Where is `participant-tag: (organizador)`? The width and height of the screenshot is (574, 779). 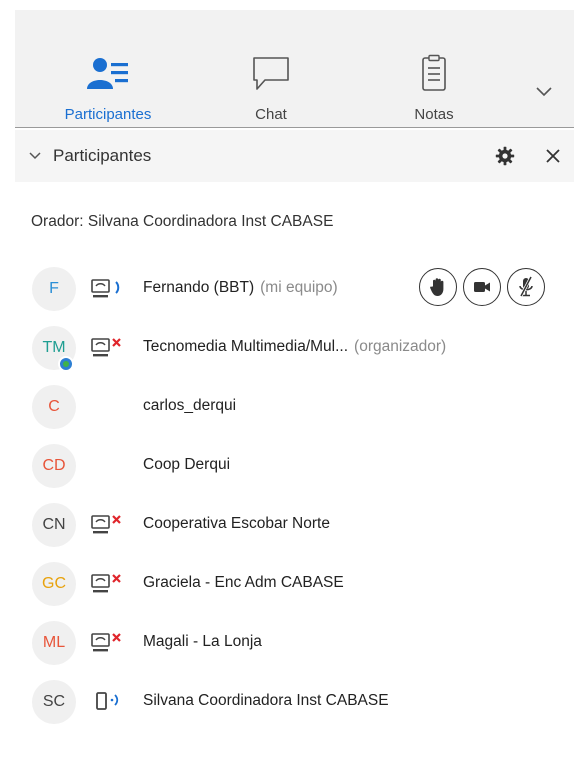
participant-tag: (organizador) is located at coordinates (400, 346).